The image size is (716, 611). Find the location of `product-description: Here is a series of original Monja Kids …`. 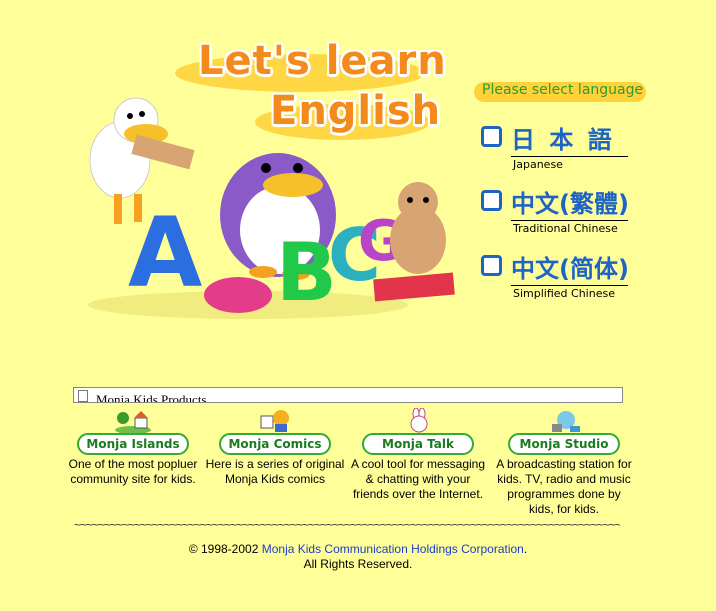

product-description: Here is a series of original Monja Kids … is located at coordinates (275, 471).